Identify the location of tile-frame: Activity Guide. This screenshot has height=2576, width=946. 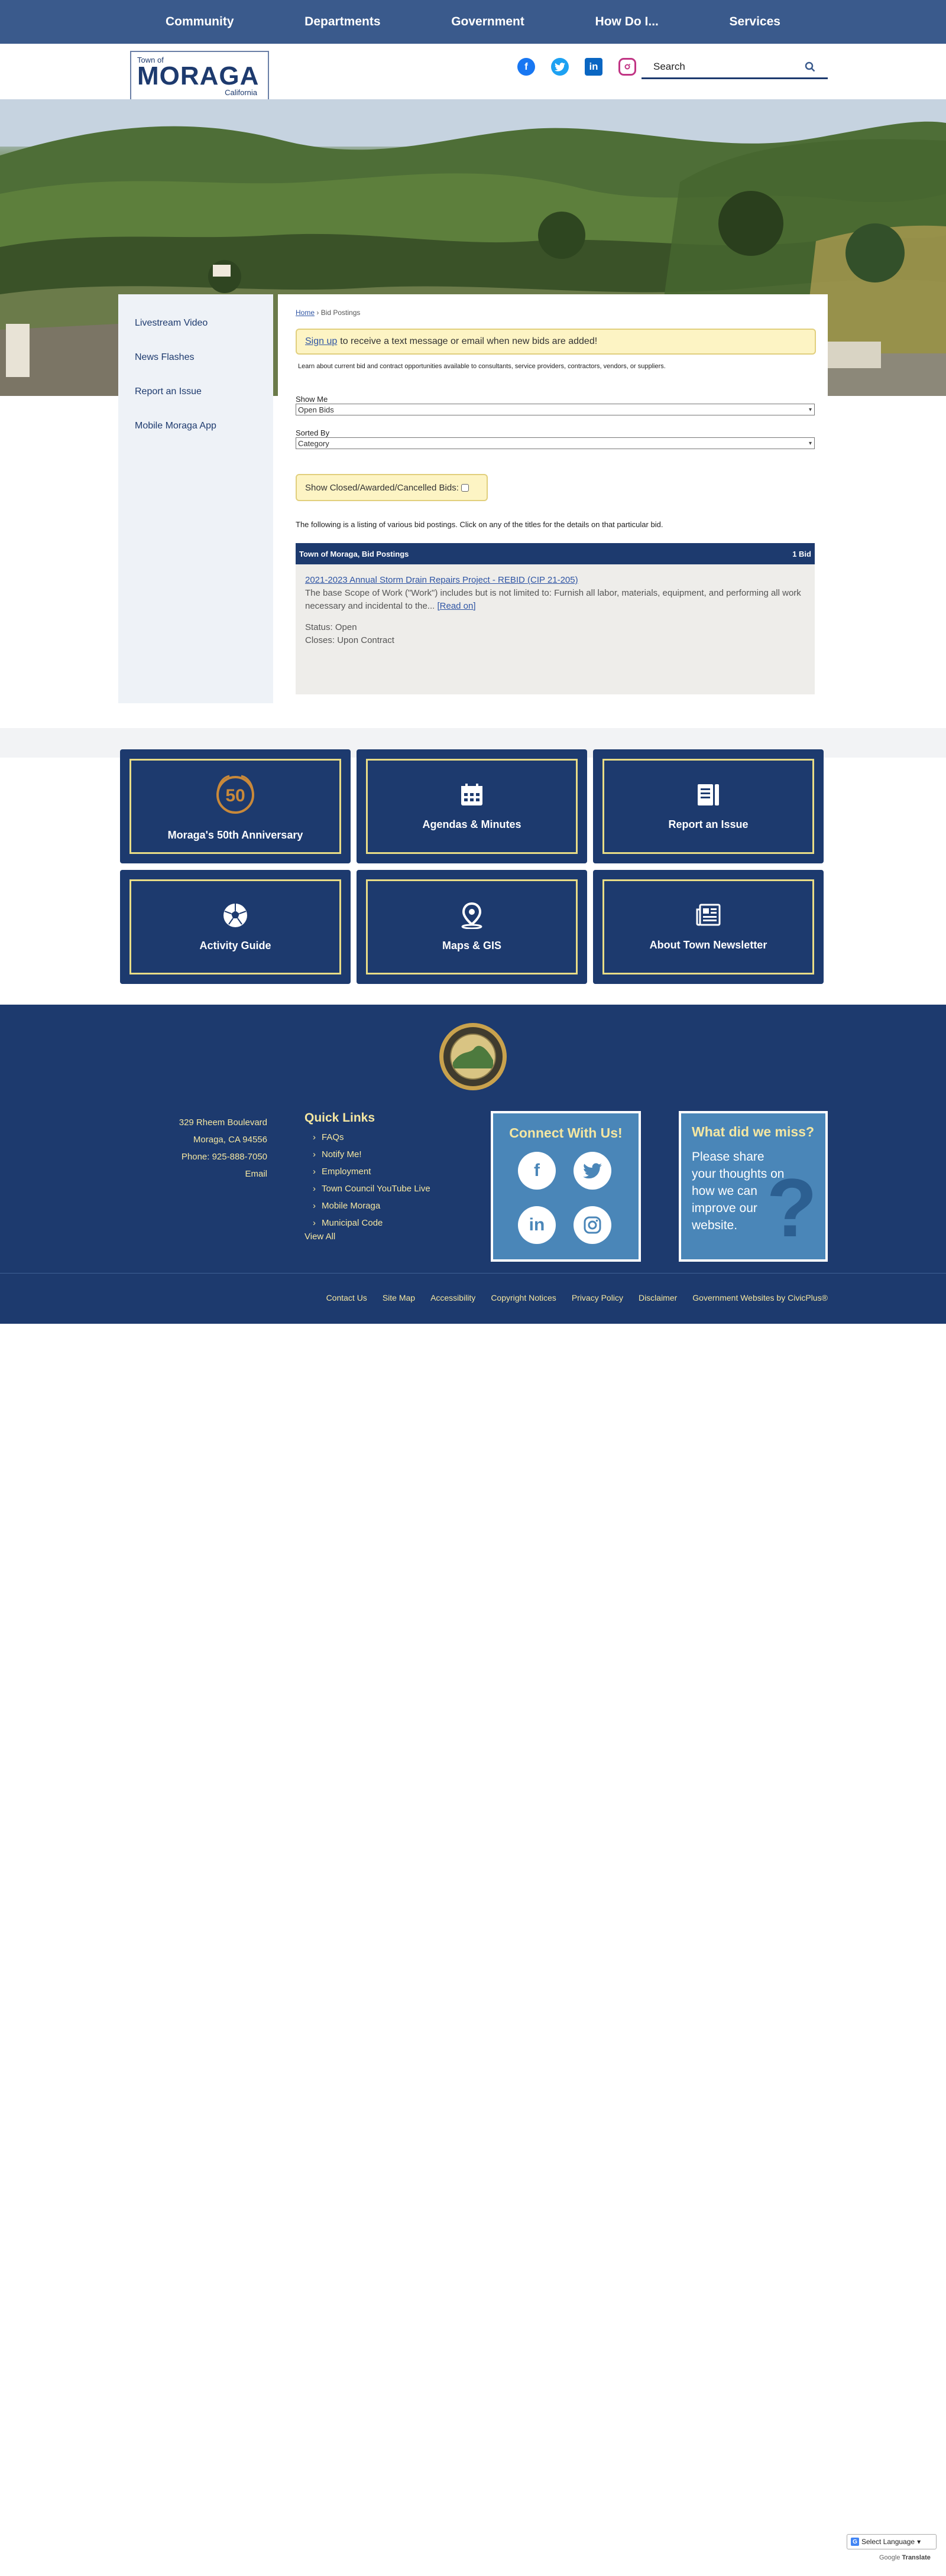
(235, 926).